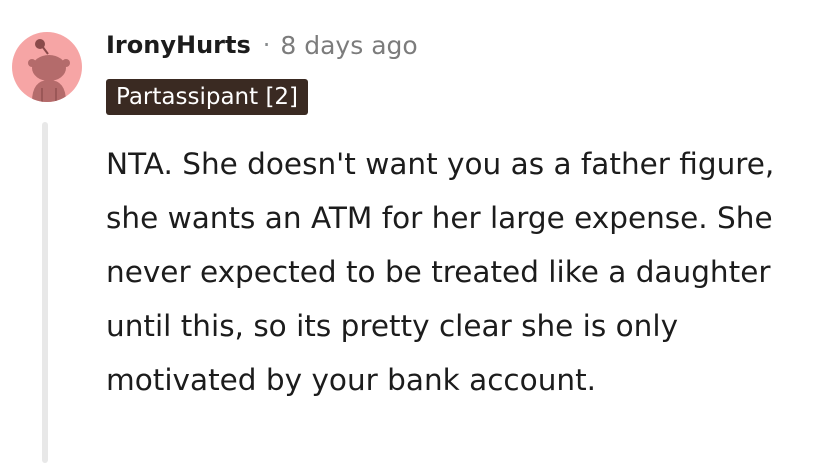 The image size is (836, 463). What do you see at coordinates (49, 70) in the screenshot?
I see `snoo-avatar-icon` at bounding box center [49, 70].